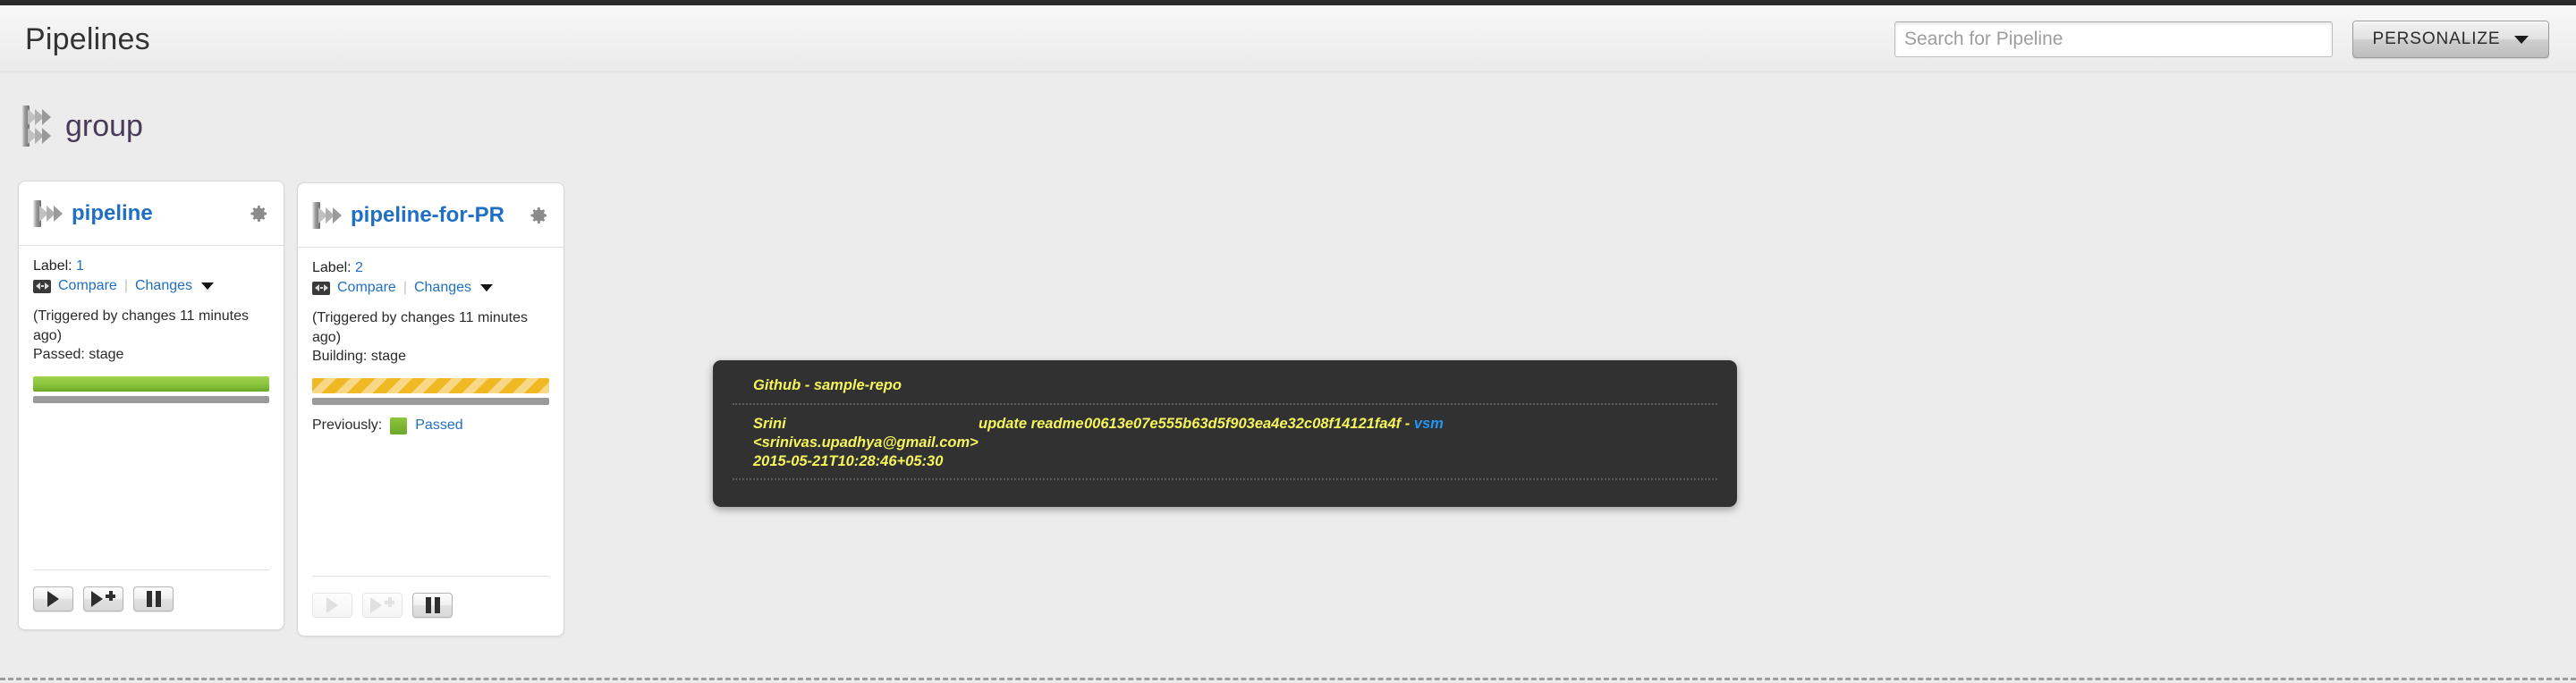 The image size is (2576, 683). What do you see at coordinates (438, 425) in the screenshot?
I see `previous-status-link: Passed` at bounding box center [438, 425].